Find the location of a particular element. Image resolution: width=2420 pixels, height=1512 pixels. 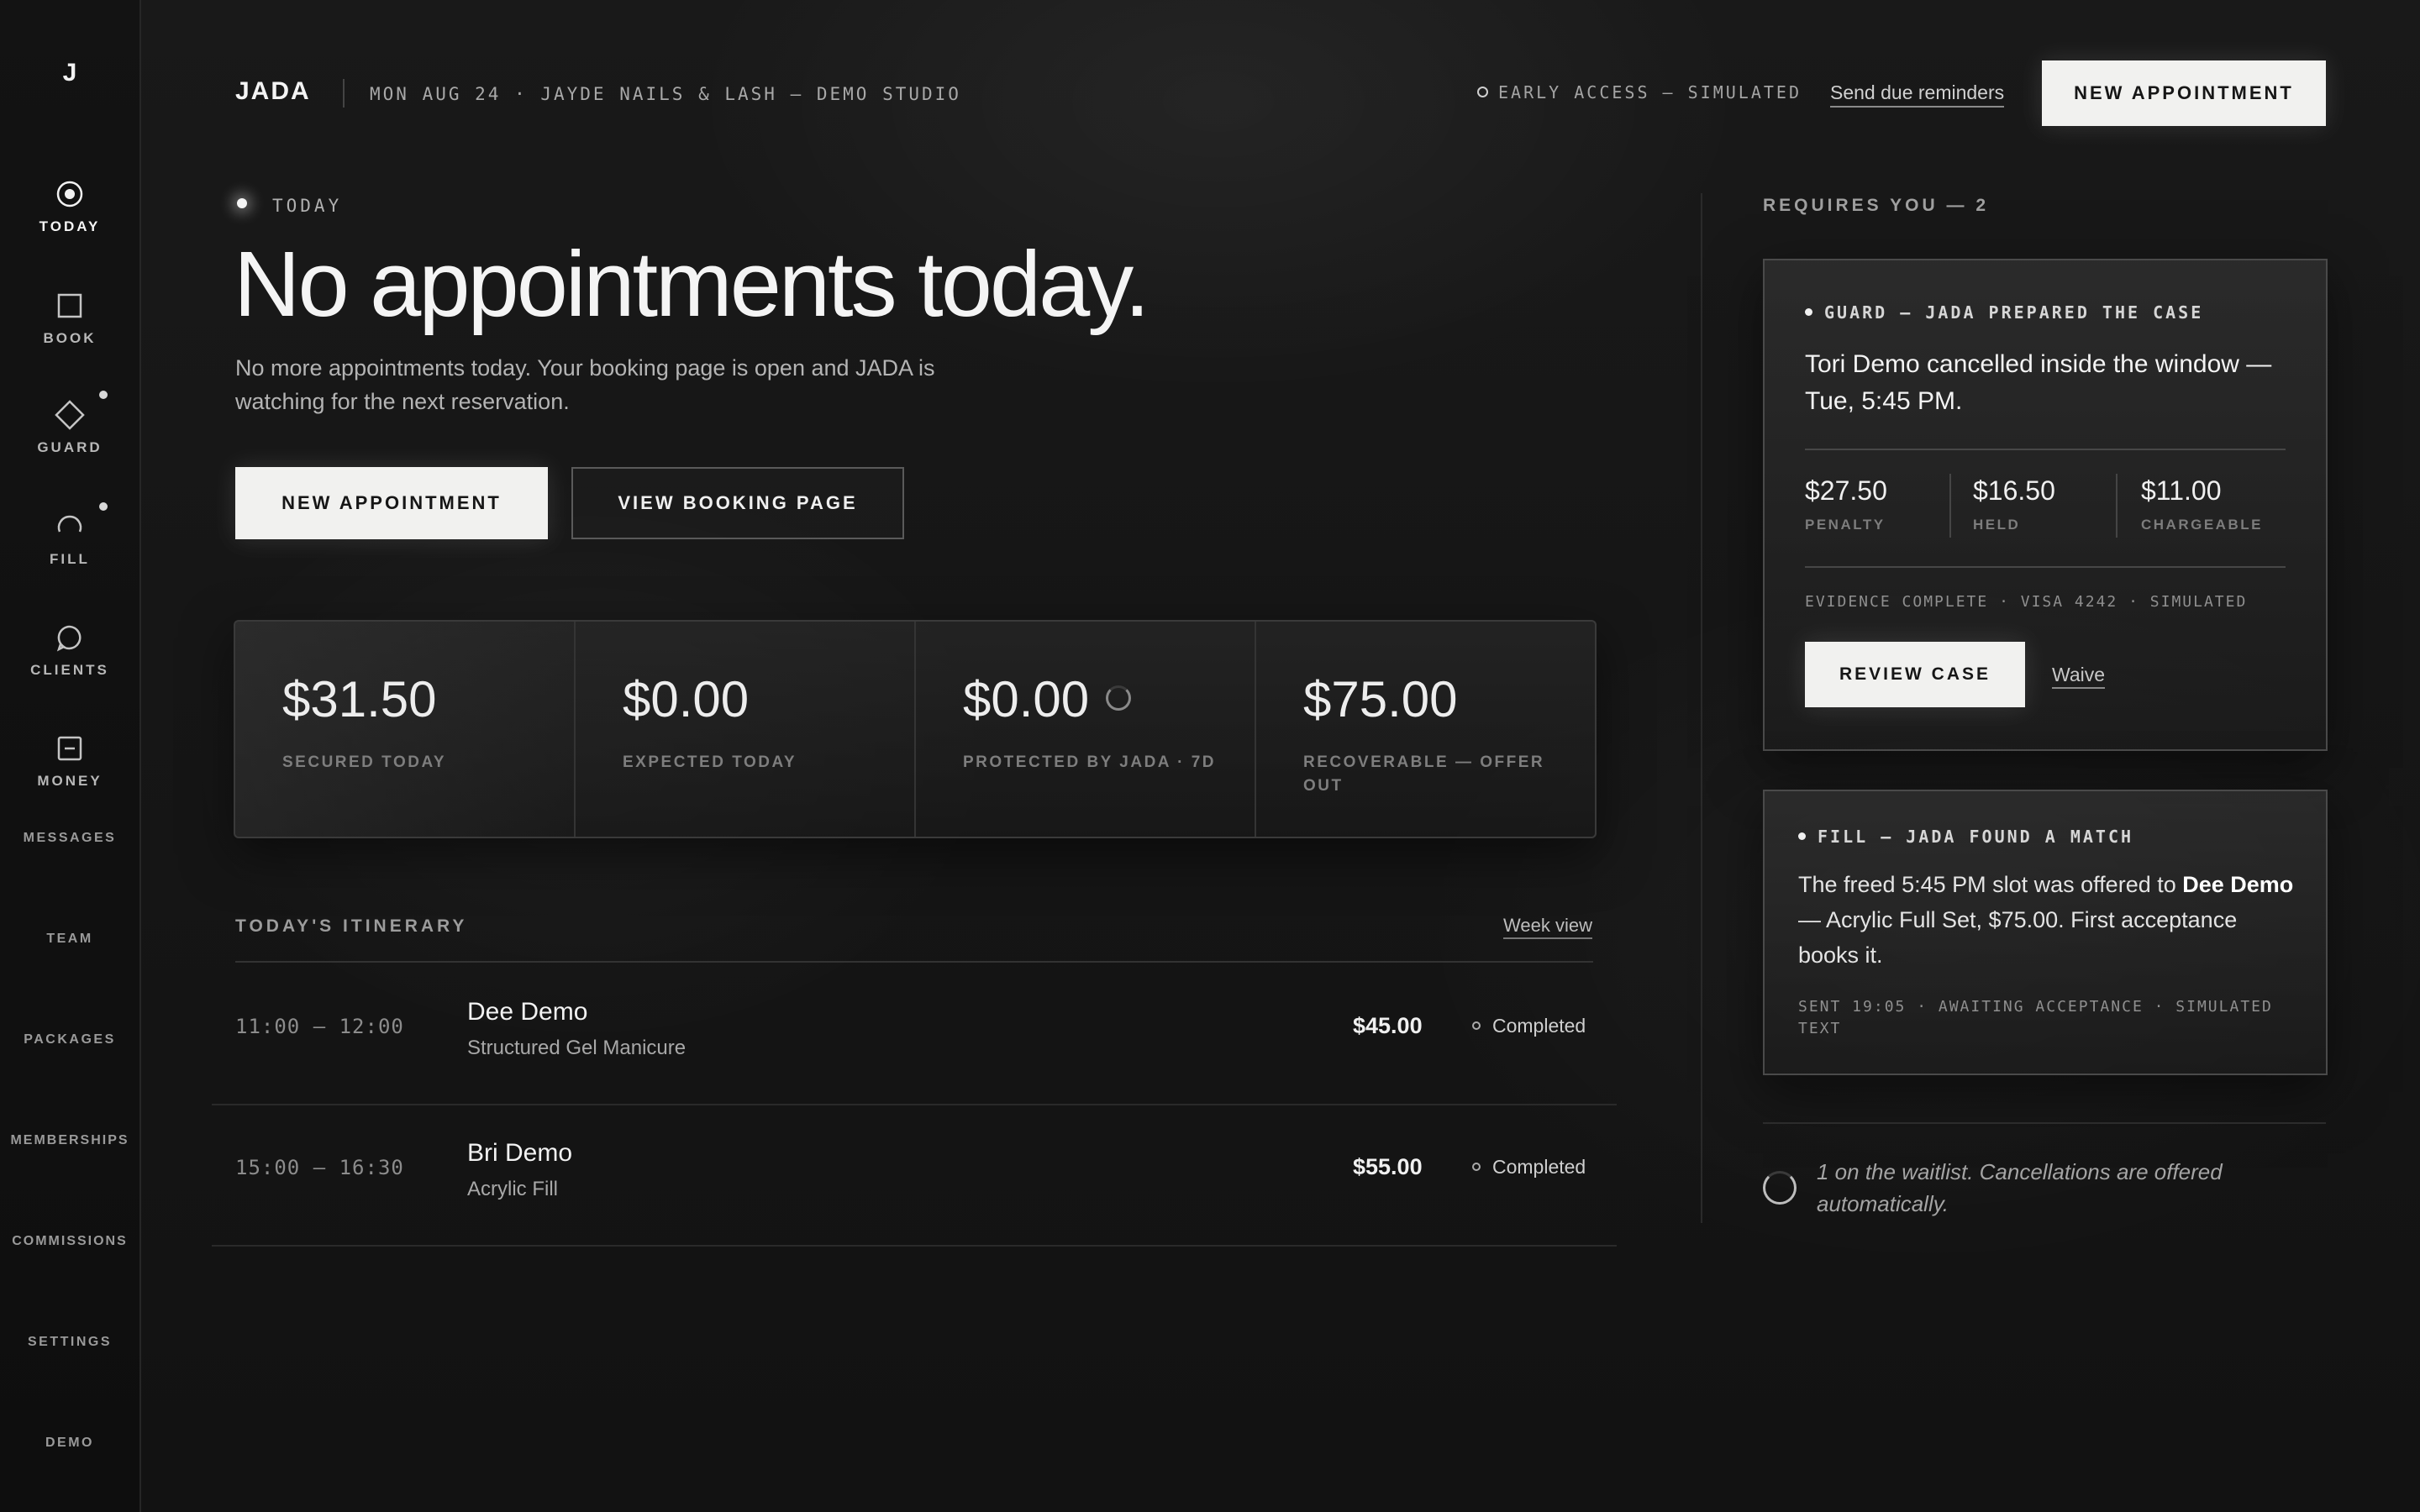

stat-value-wrap: $0.00 is located at coordinates (1047, 699).